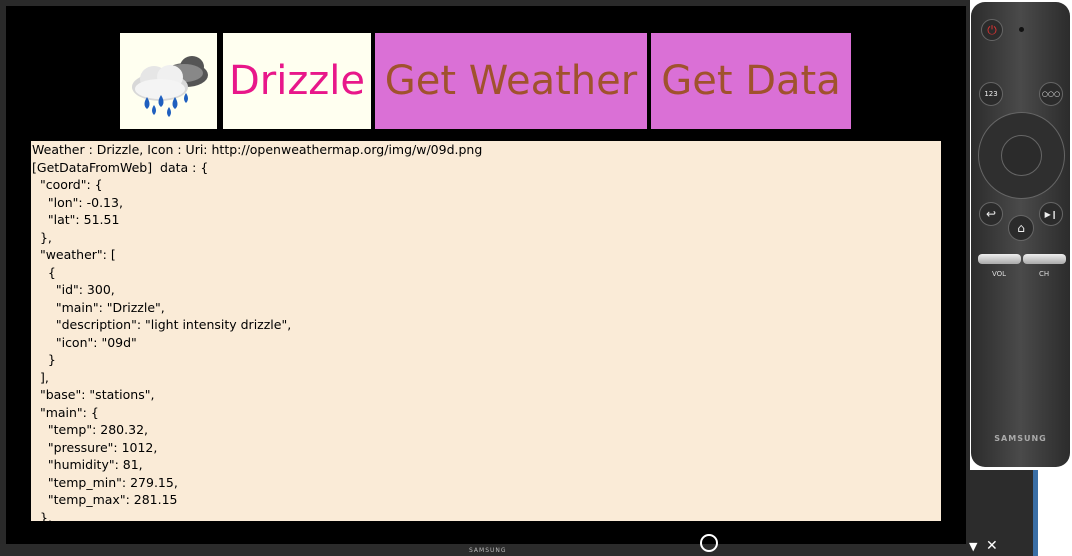 The height and width of the screenshot is (556, 1072). I want to click on tv-brand: SAMSUNG, so click(488, 550).